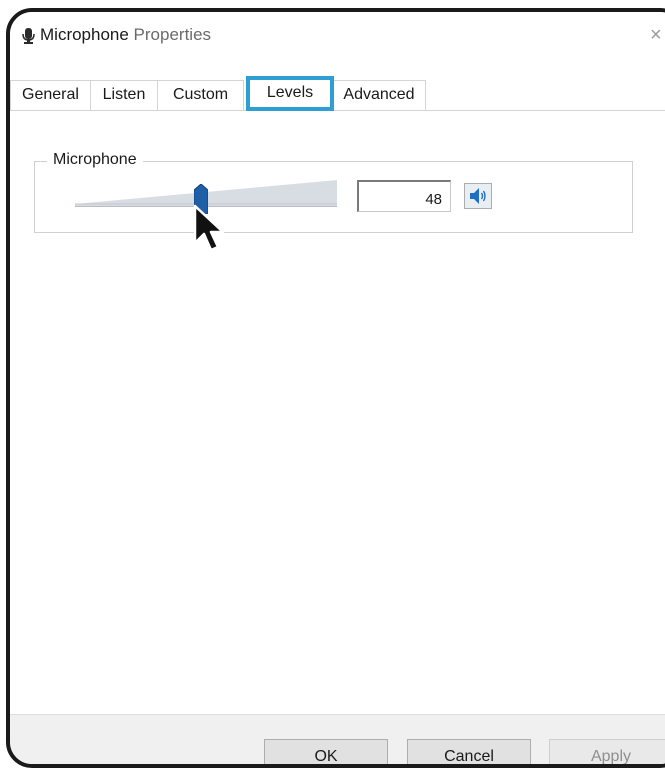 The width and height of the screenshot is (665, 768). I want to click on title-bar: Microphone Properties ×, so click(337, 35).